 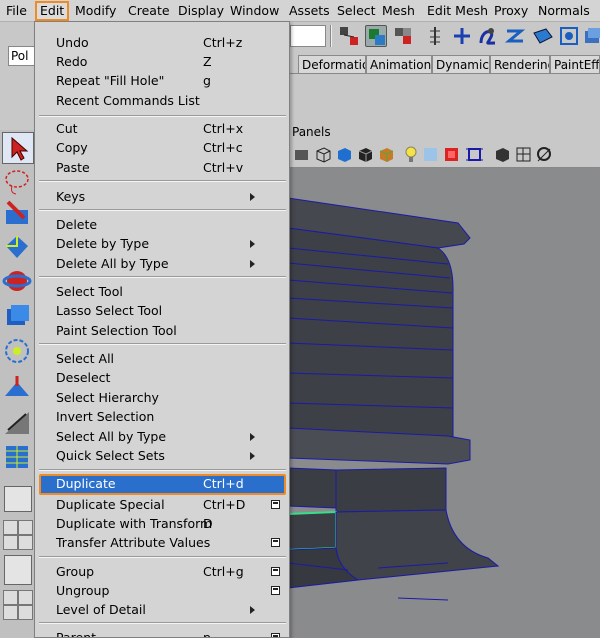 I want to click on layout-outliner-4-icon, so click(x=25, y=612).